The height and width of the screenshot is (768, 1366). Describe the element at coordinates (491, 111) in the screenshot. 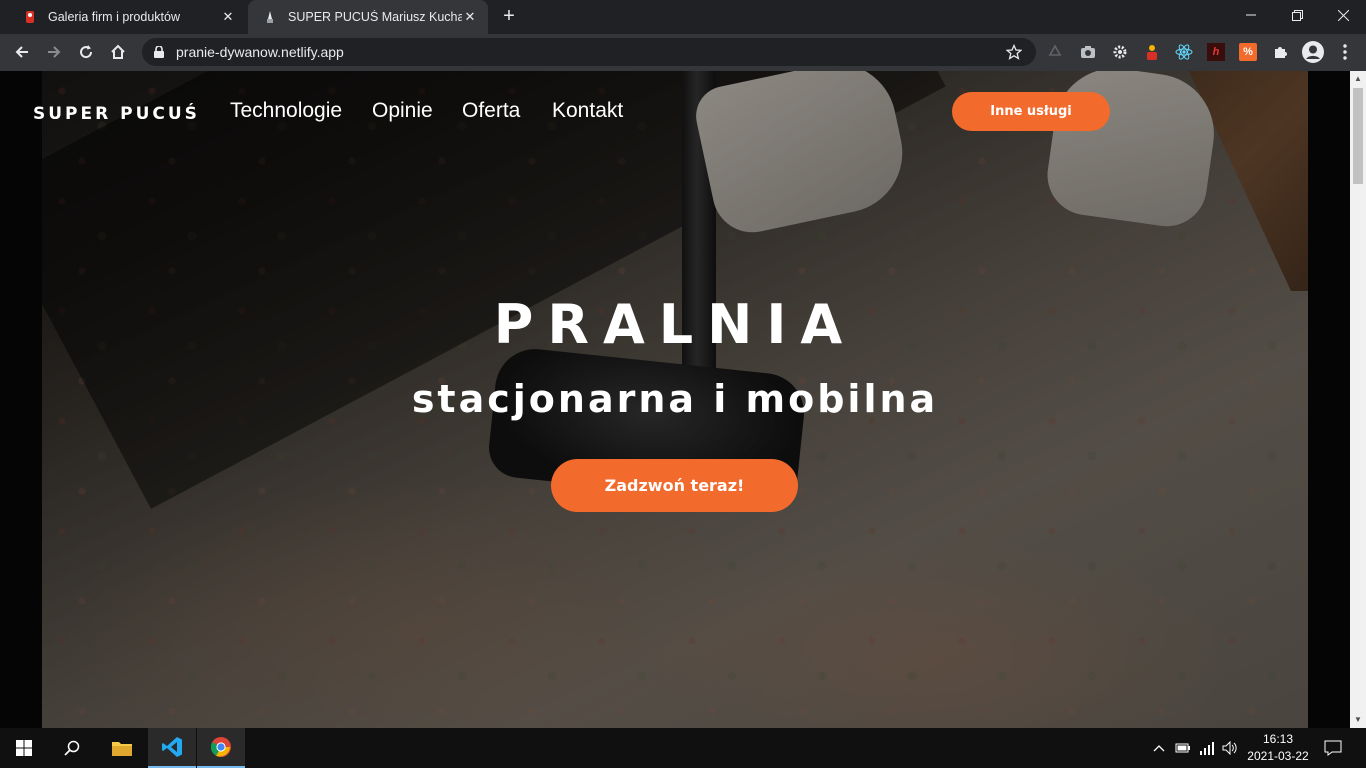

I see `nav-link-oferta: Oferta` at that location.